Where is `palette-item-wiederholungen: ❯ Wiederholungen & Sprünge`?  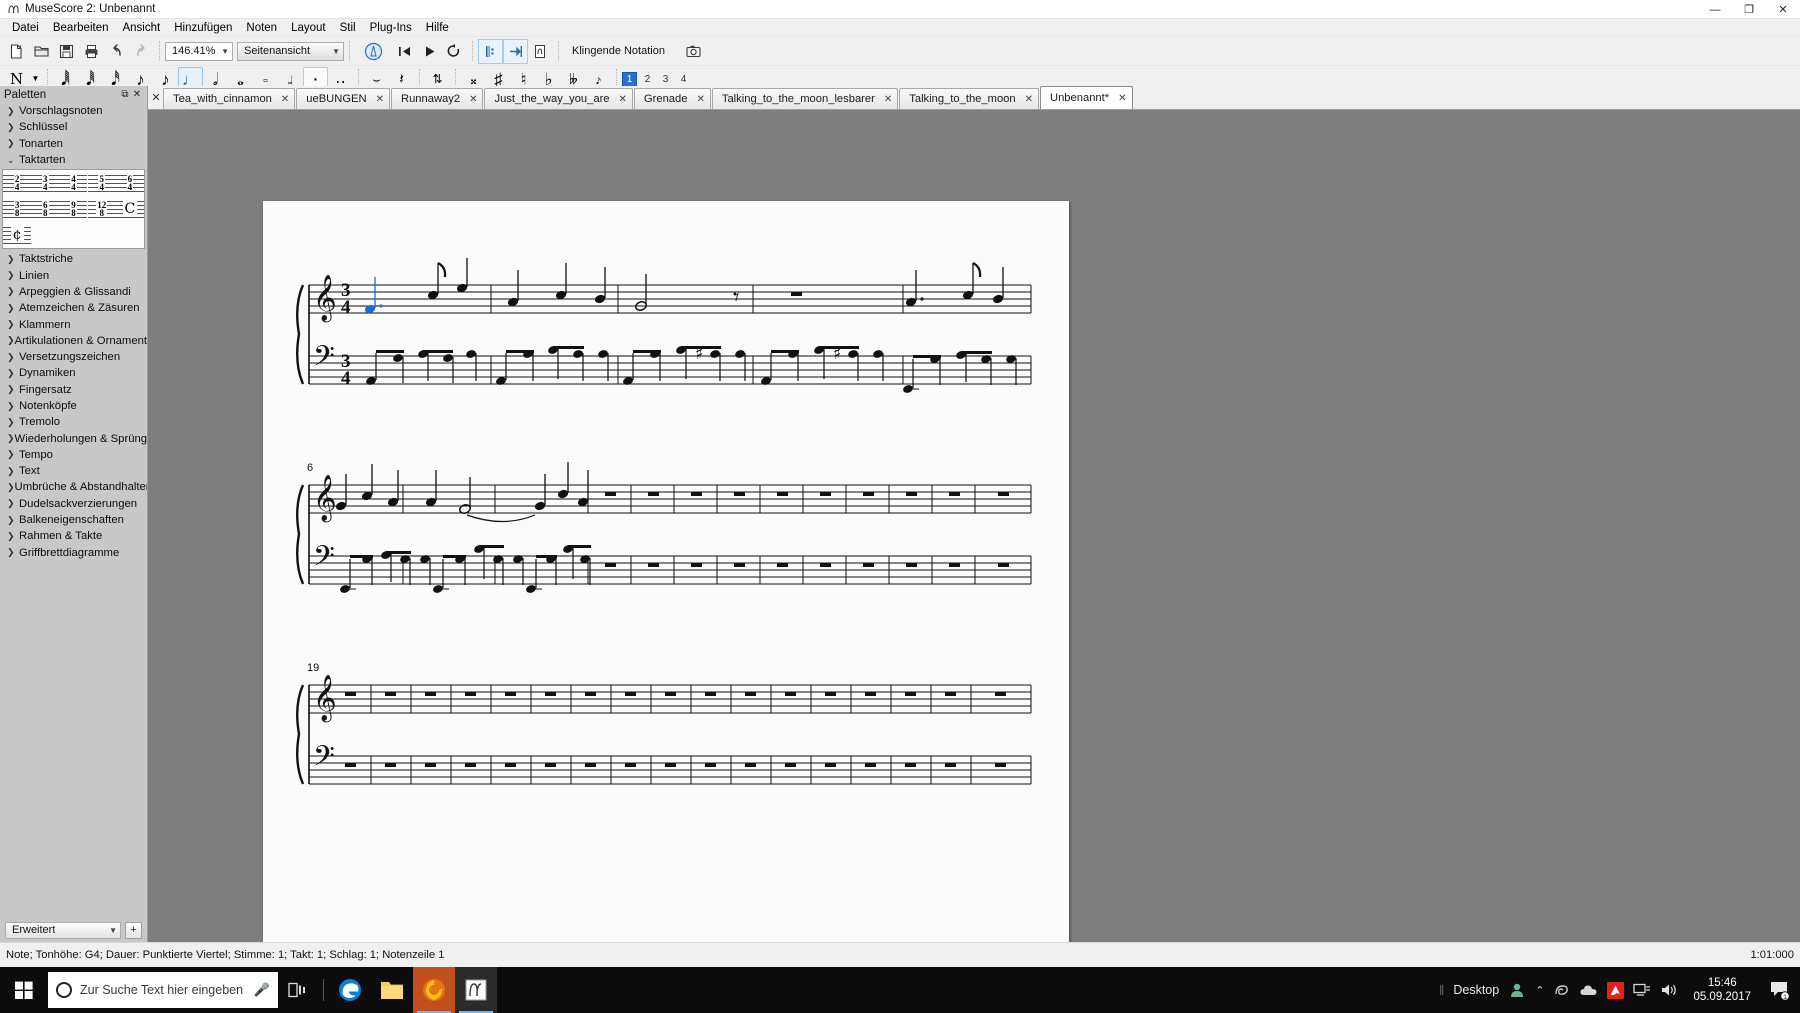
palette-item-wiederholungen: ❯ Wiederholungen & Sprünge is located at coordinates (73, 438).